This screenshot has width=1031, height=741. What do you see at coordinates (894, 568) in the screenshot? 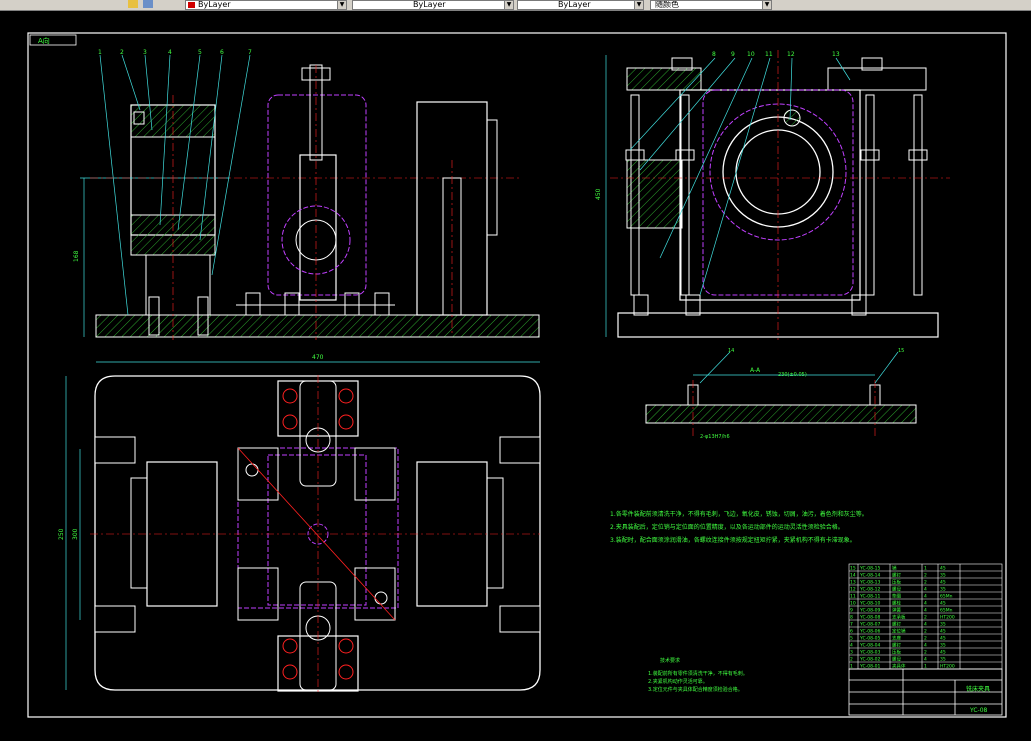
I see `bom-cell: 销` at bounding box center [894, 568].